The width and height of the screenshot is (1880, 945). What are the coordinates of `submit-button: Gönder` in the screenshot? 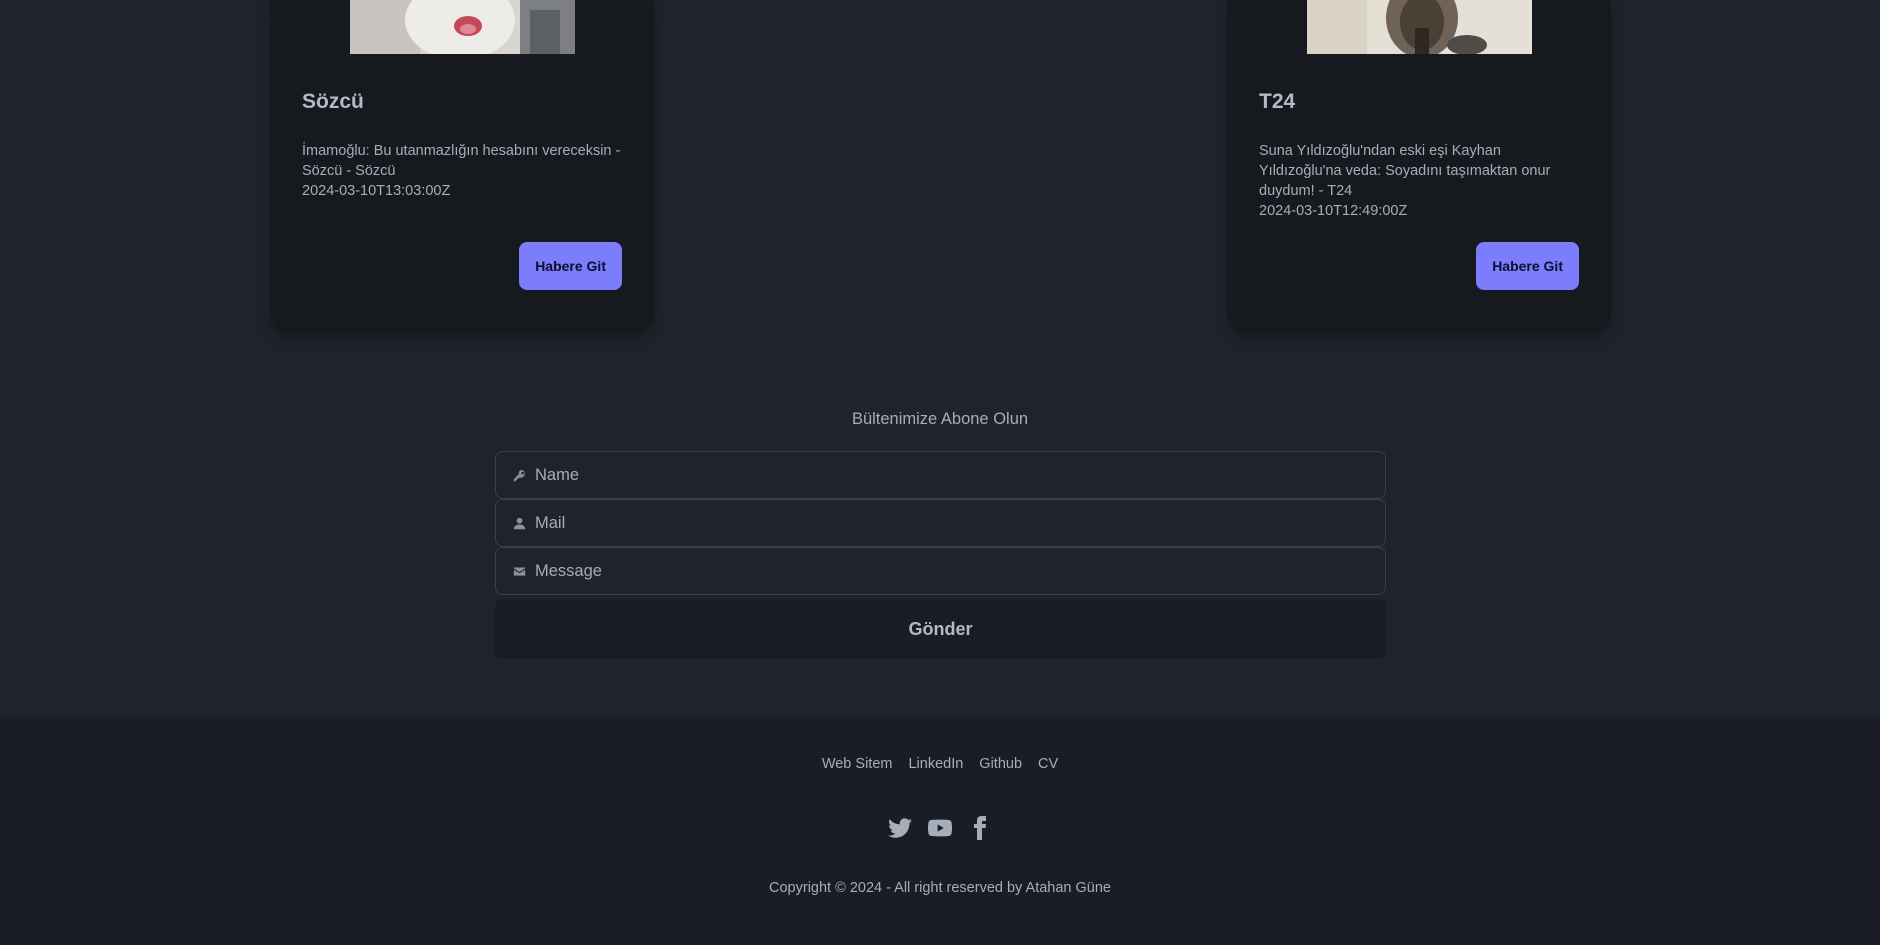 It's located at (940, 629).